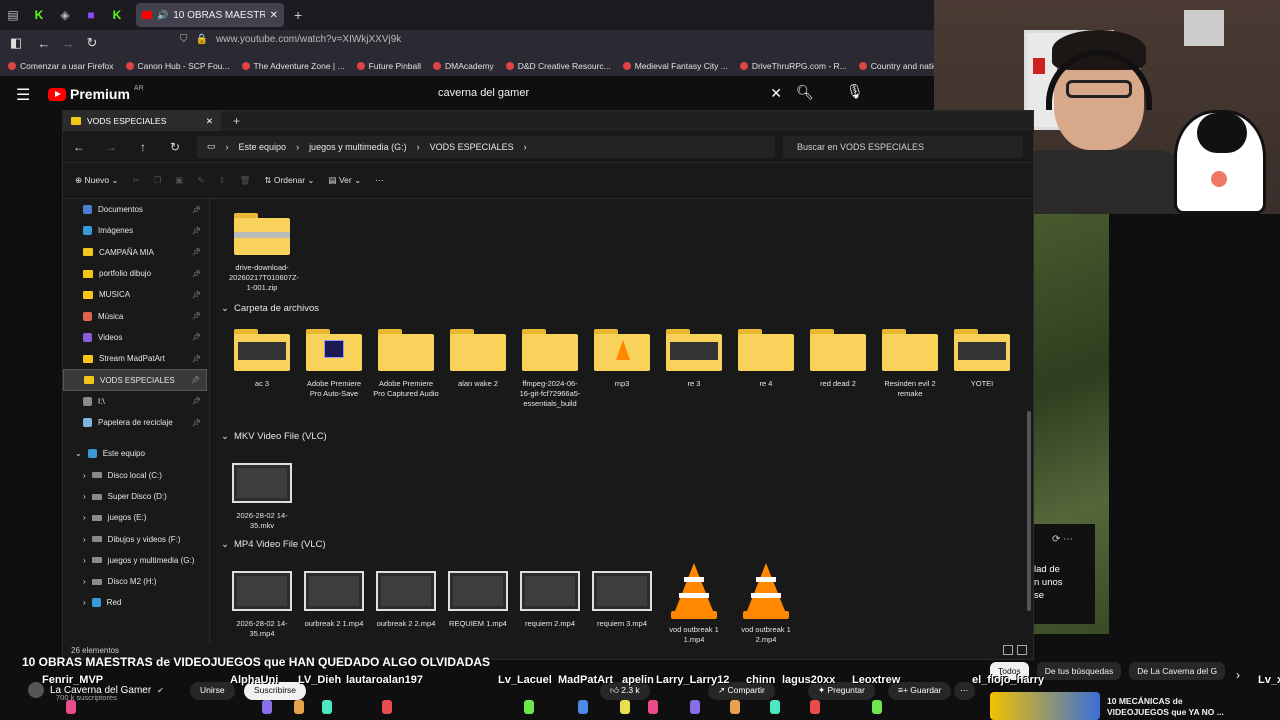  What do you see at coordinates (1079, 671) in the screenshot?
I see `chip-from-searches: De tus búsquedas` at bounding box center [1079, 671].